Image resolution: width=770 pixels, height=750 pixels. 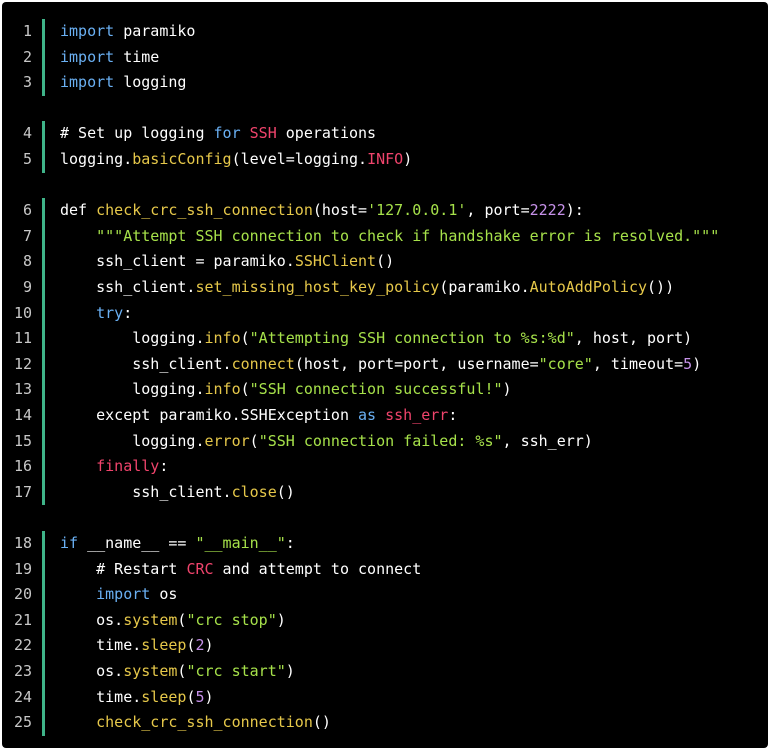 I want to click on code-token: 5, so click(x=200, y=696).